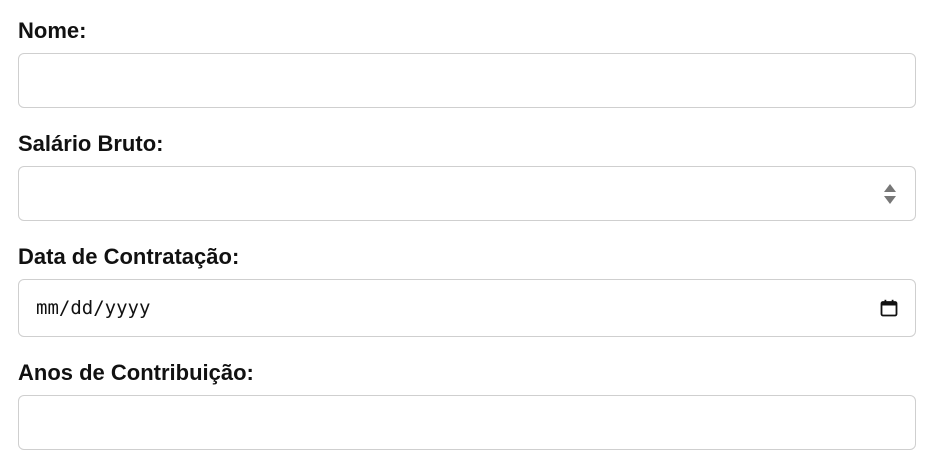 The height and width of the screenshot is (458, 926). I want to click on anos-label: Anos de Contribuição:, so click(136, 372).